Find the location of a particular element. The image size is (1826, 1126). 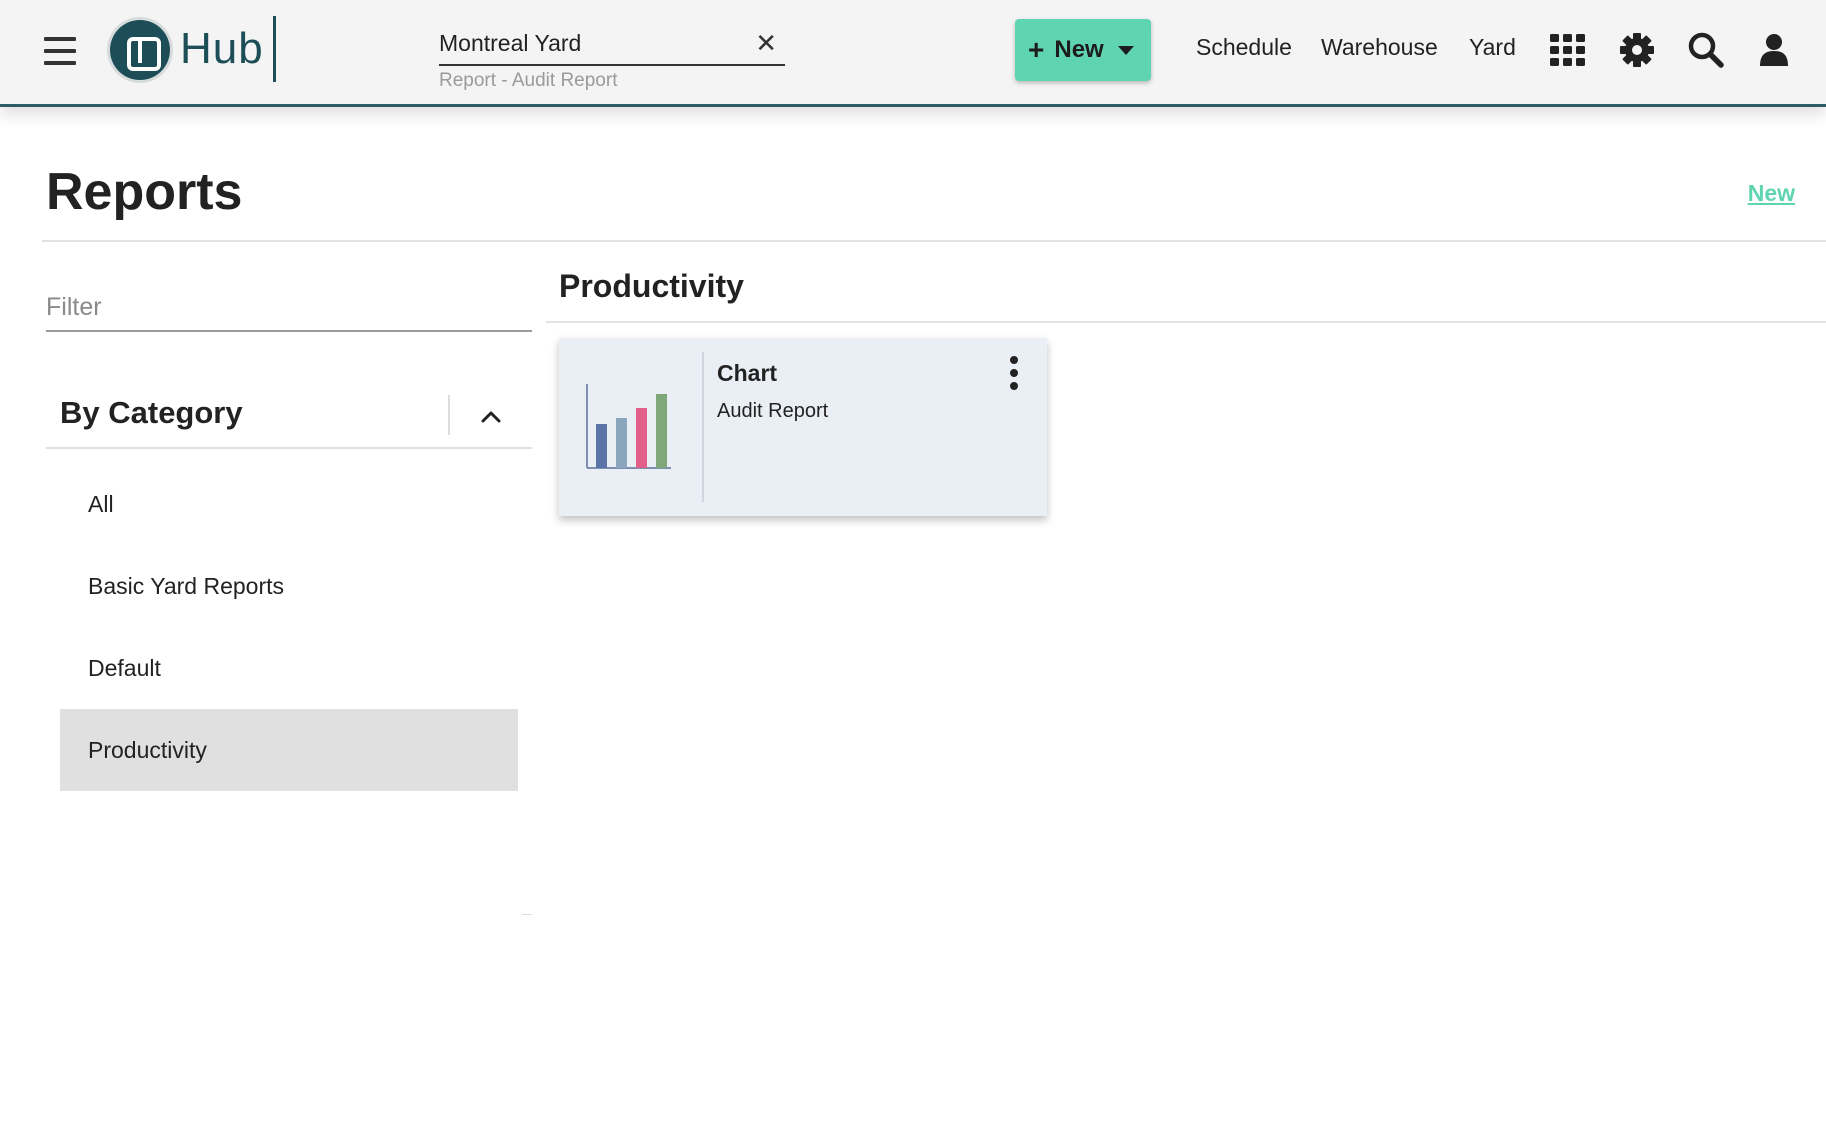

card-subtitle: Audit Report is located at coordinates (773, 411).